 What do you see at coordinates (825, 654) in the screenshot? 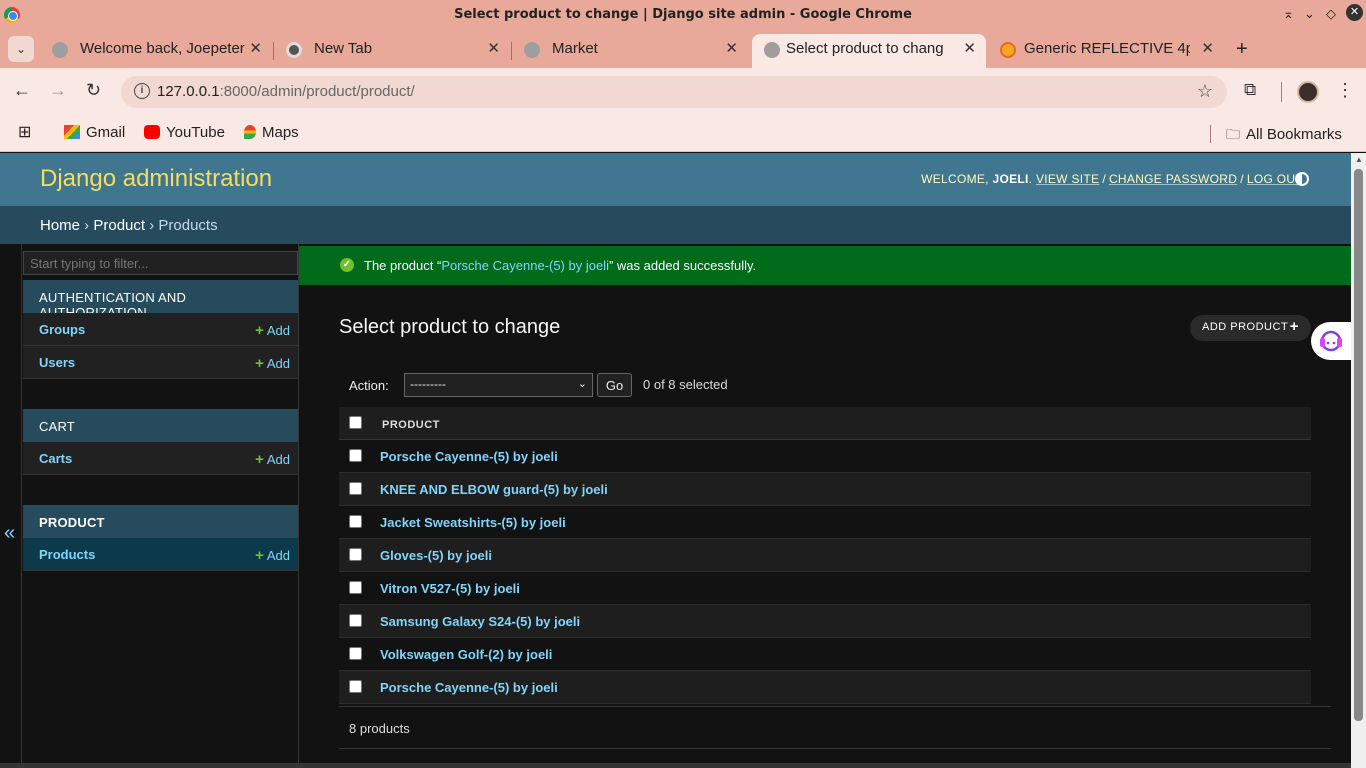
I see `table-row: Volkswagen Golf-(2) by joeli` at bounding box center [825, 654].